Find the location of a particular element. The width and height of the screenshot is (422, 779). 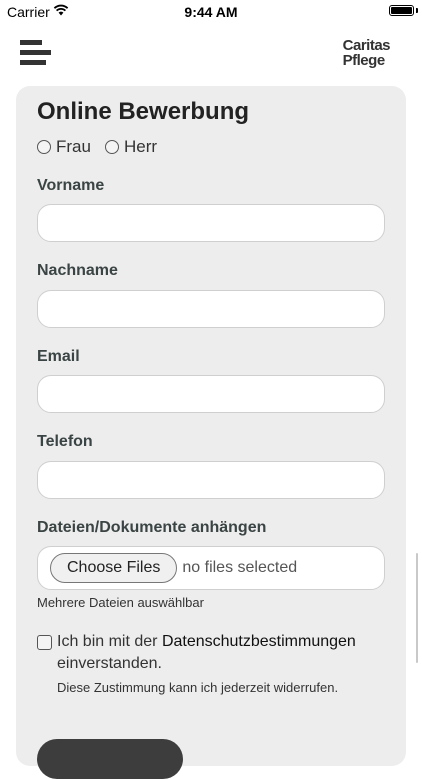

gender-selector: Frau Herr is located at coordinates (104, 147).